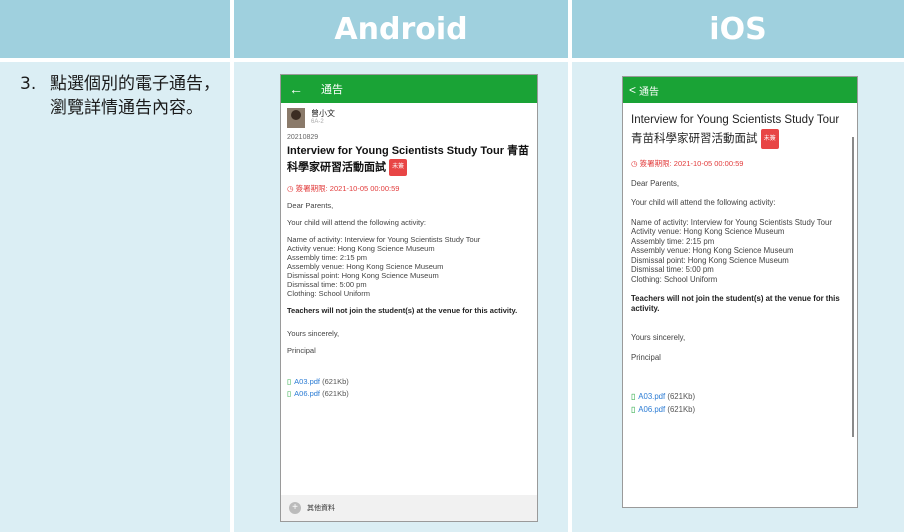 The image size is (904, 532). Describe the element at coordinates (332, 90) in the screenshot. I see `android-appbar-title: 通告` at that location.